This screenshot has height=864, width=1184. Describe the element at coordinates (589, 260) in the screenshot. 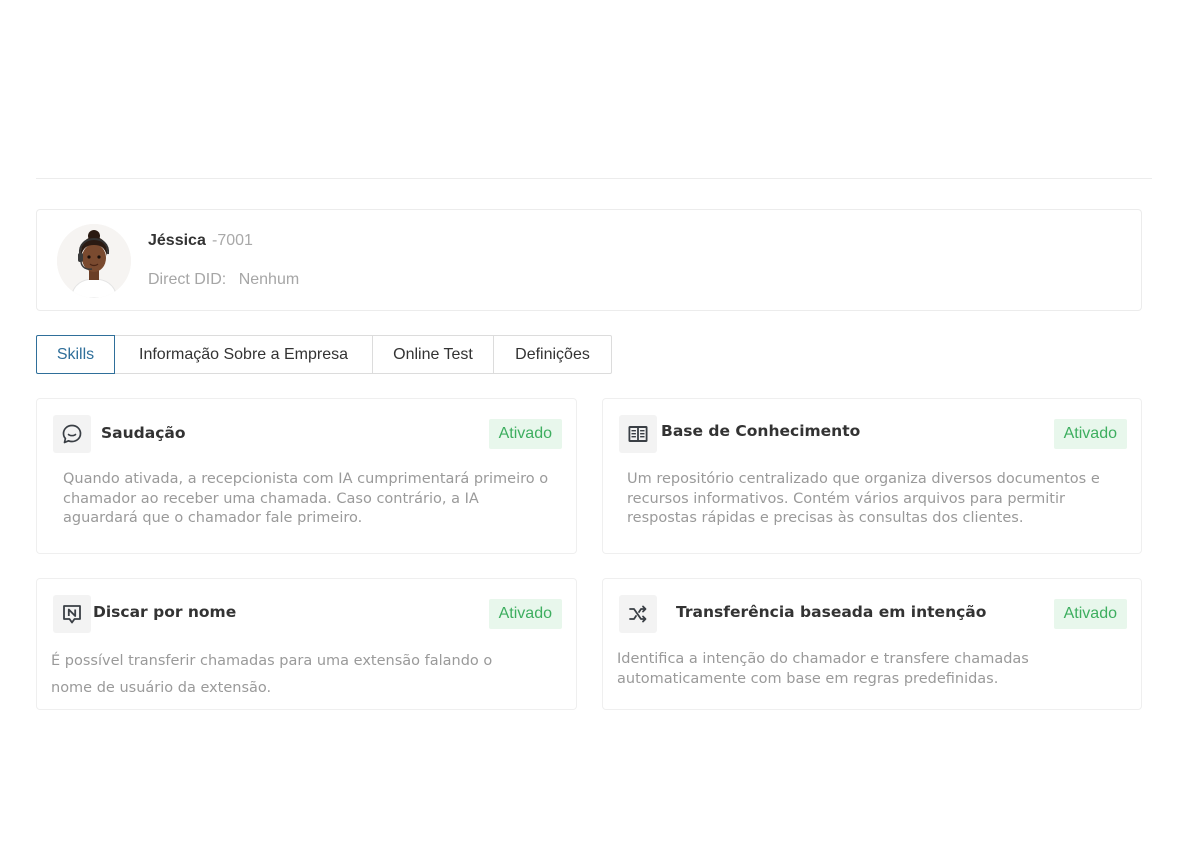

I see `agent-profile-card: Jéssica -7001 Direct DID: Nenhum` at that location.